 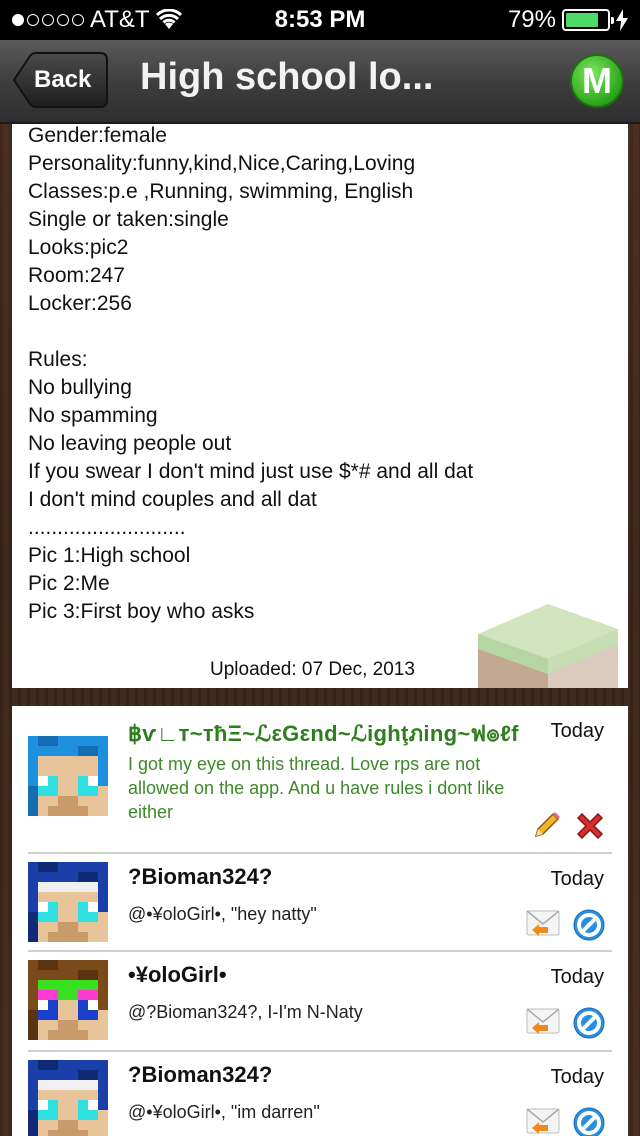 I want to click on back-button-label: Back, so click(x=63, y=79).